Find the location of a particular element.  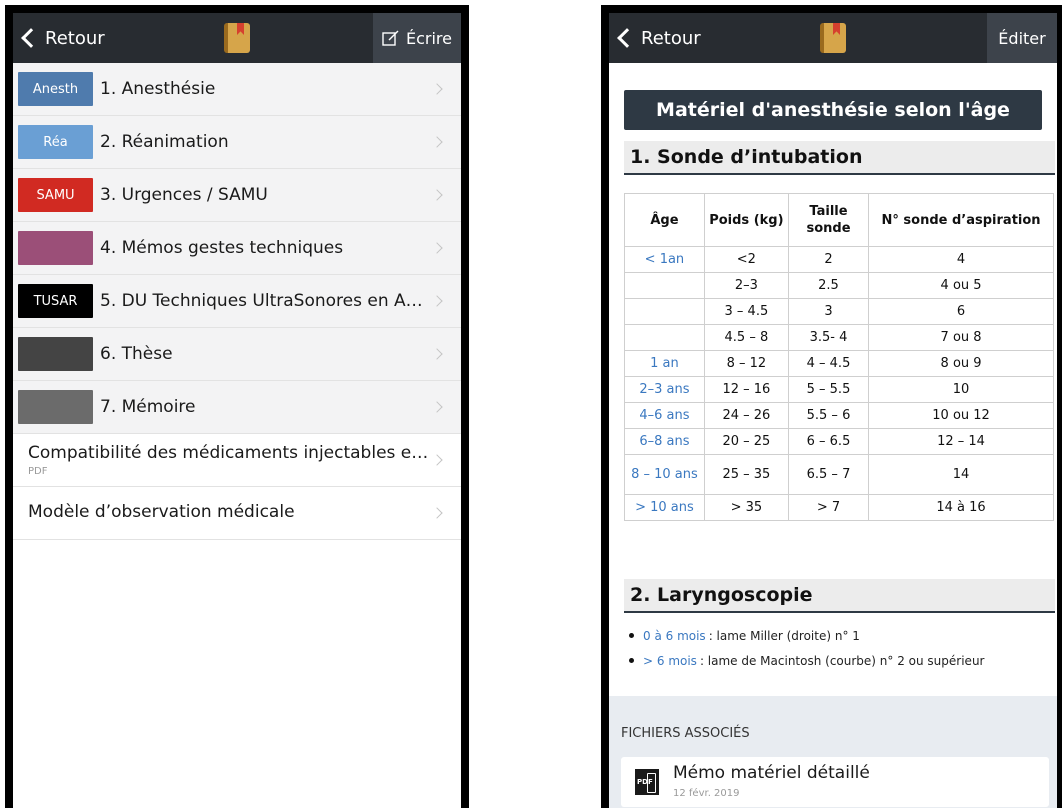

category-item: 7. Mémoire is located at coordinates (237, 407).